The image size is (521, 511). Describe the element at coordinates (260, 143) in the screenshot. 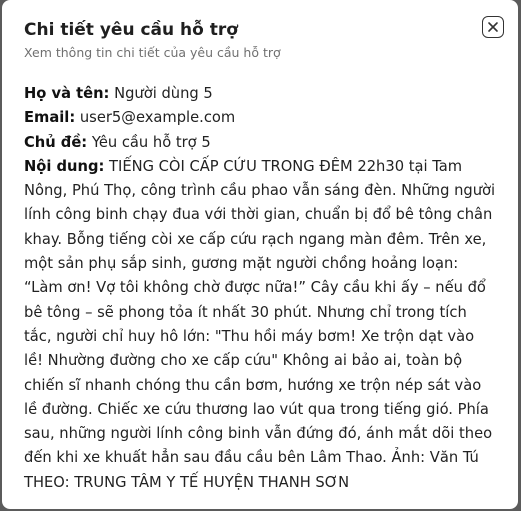

I see `subject-row: Chủ đề: Yêu cầu hỗ trợ 5` at that location.